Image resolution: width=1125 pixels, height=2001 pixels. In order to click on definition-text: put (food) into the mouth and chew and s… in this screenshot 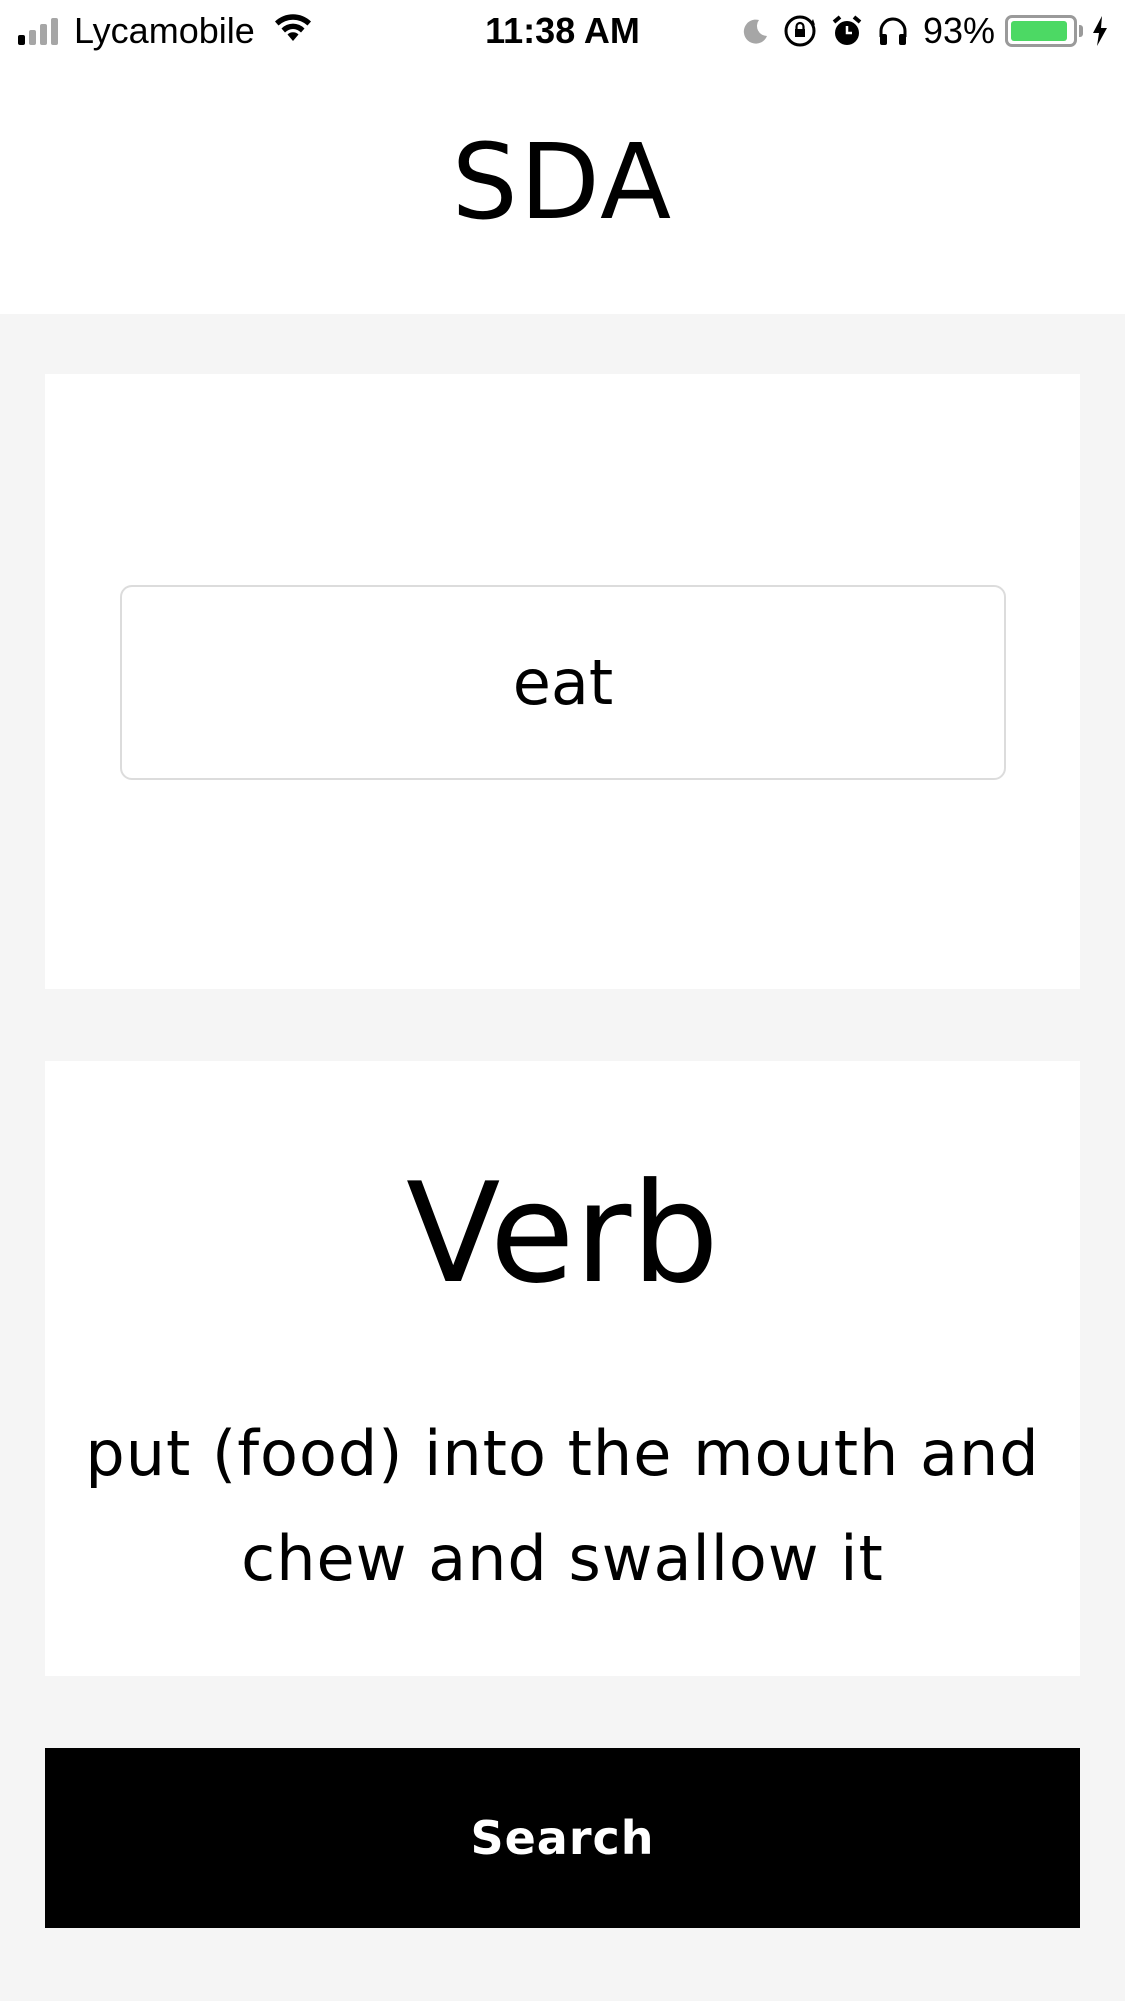, I will do `click(562, 1506)`.